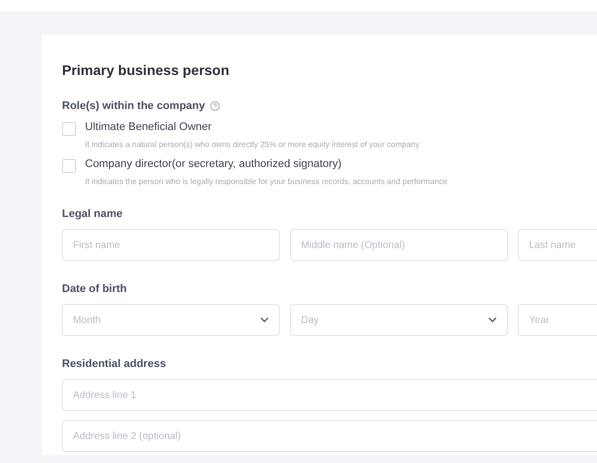  I want to click on input-field: Year, so click(557, 320).